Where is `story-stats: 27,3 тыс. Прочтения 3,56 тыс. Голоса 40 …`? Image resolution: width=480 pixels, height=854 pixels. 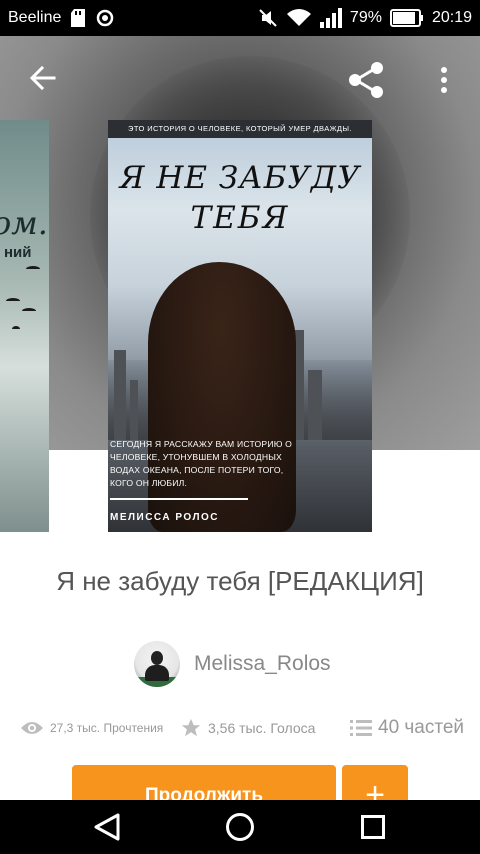
story-stats: 27,3 тыс. Прочтения 3,56 тыс. Голоса 40 … is located at coordinates (244, 728).